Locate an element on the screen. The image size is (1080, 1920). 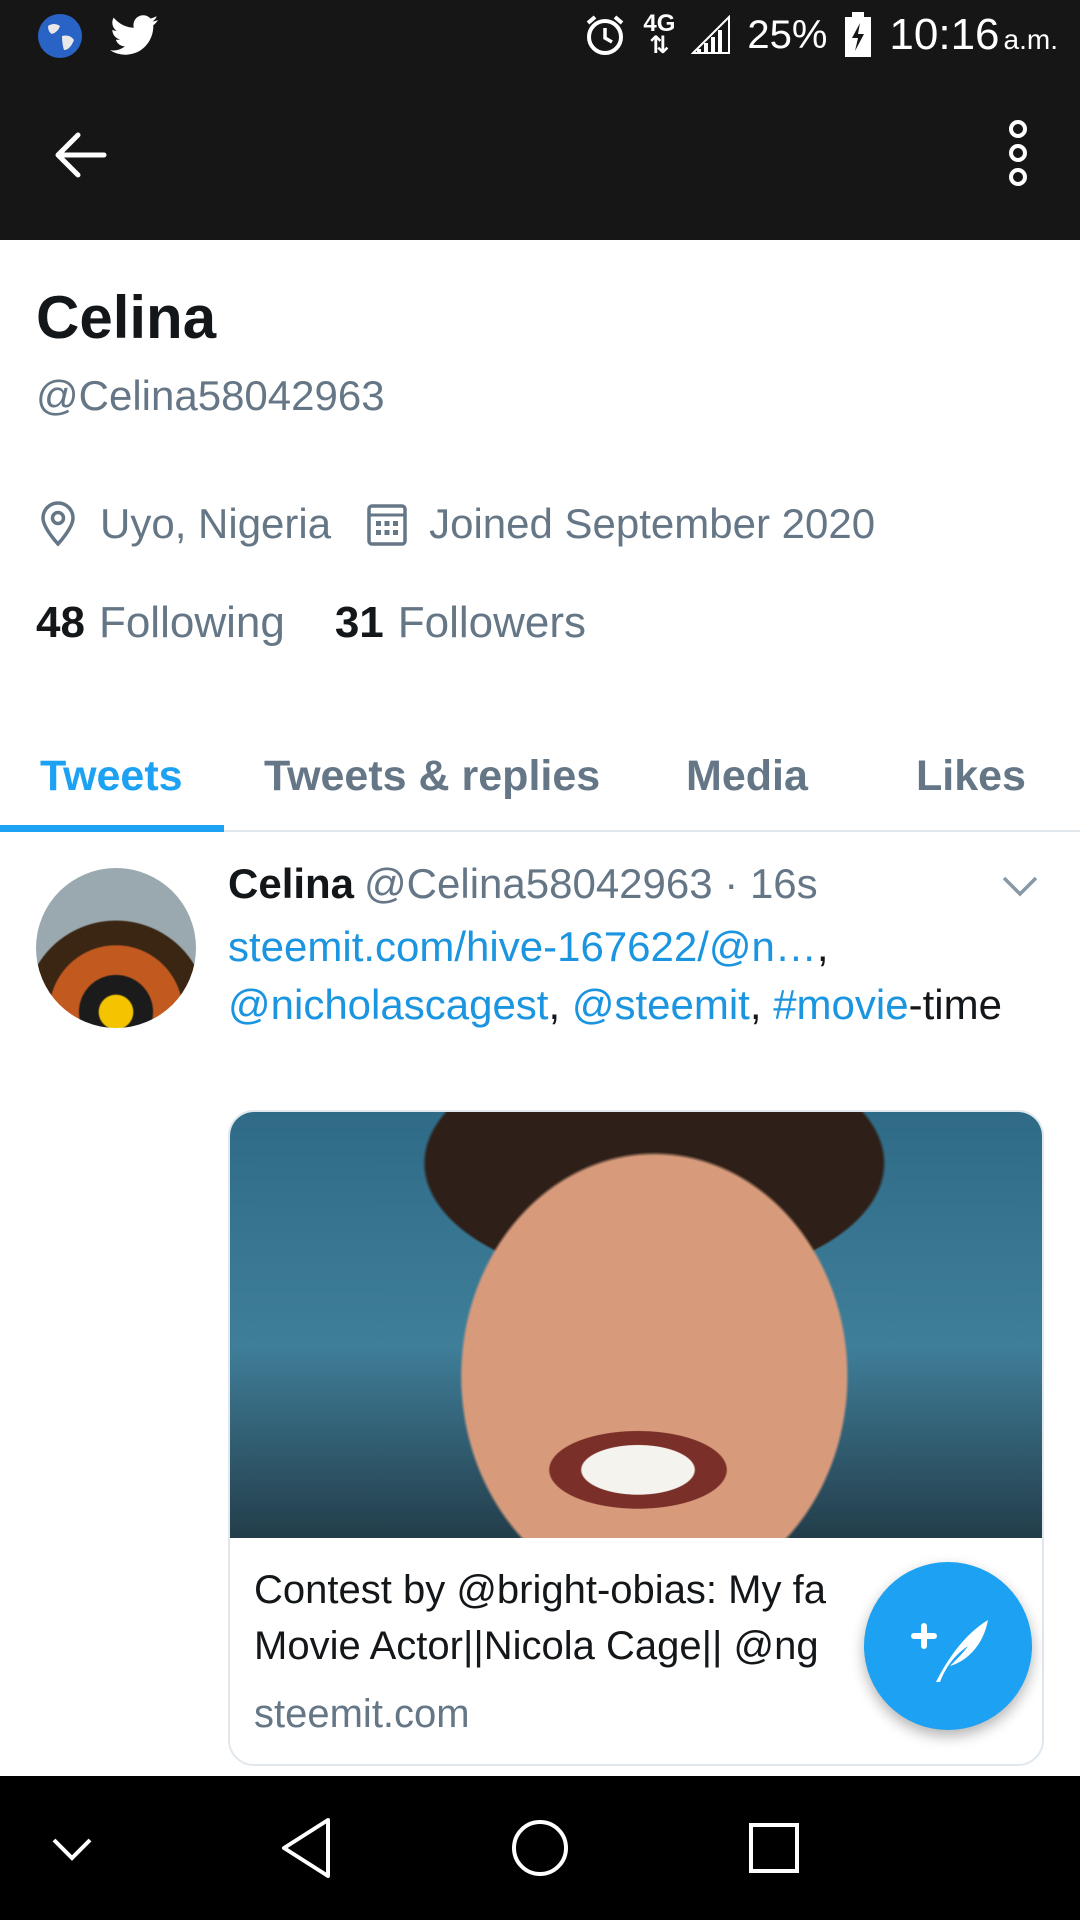
profile-name: Celina is located at coordinates (126, 317).